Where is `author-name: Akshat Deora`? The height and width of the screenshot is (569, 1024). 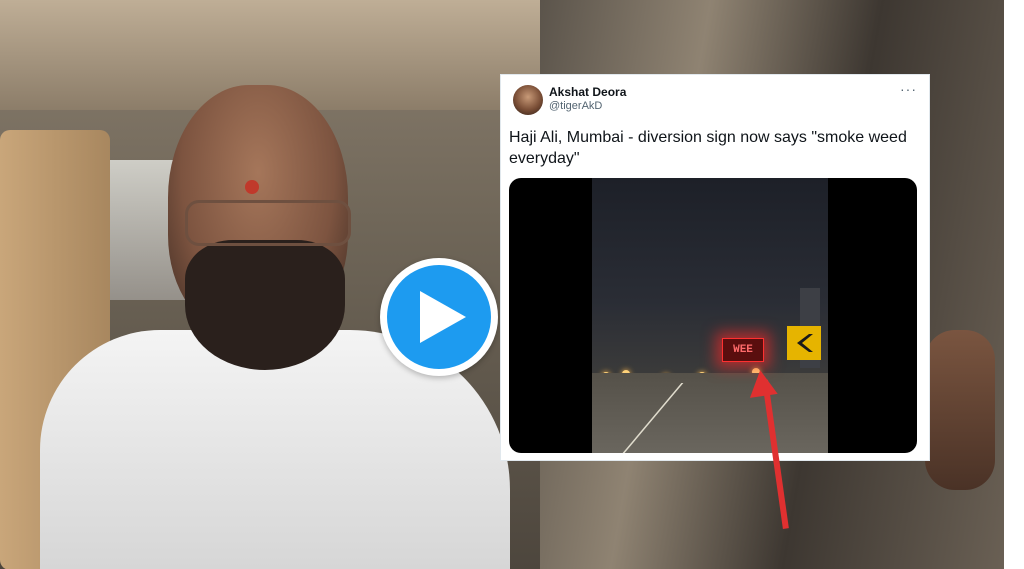
author-name: Akshat Deora is located at coordinates (587, 92).